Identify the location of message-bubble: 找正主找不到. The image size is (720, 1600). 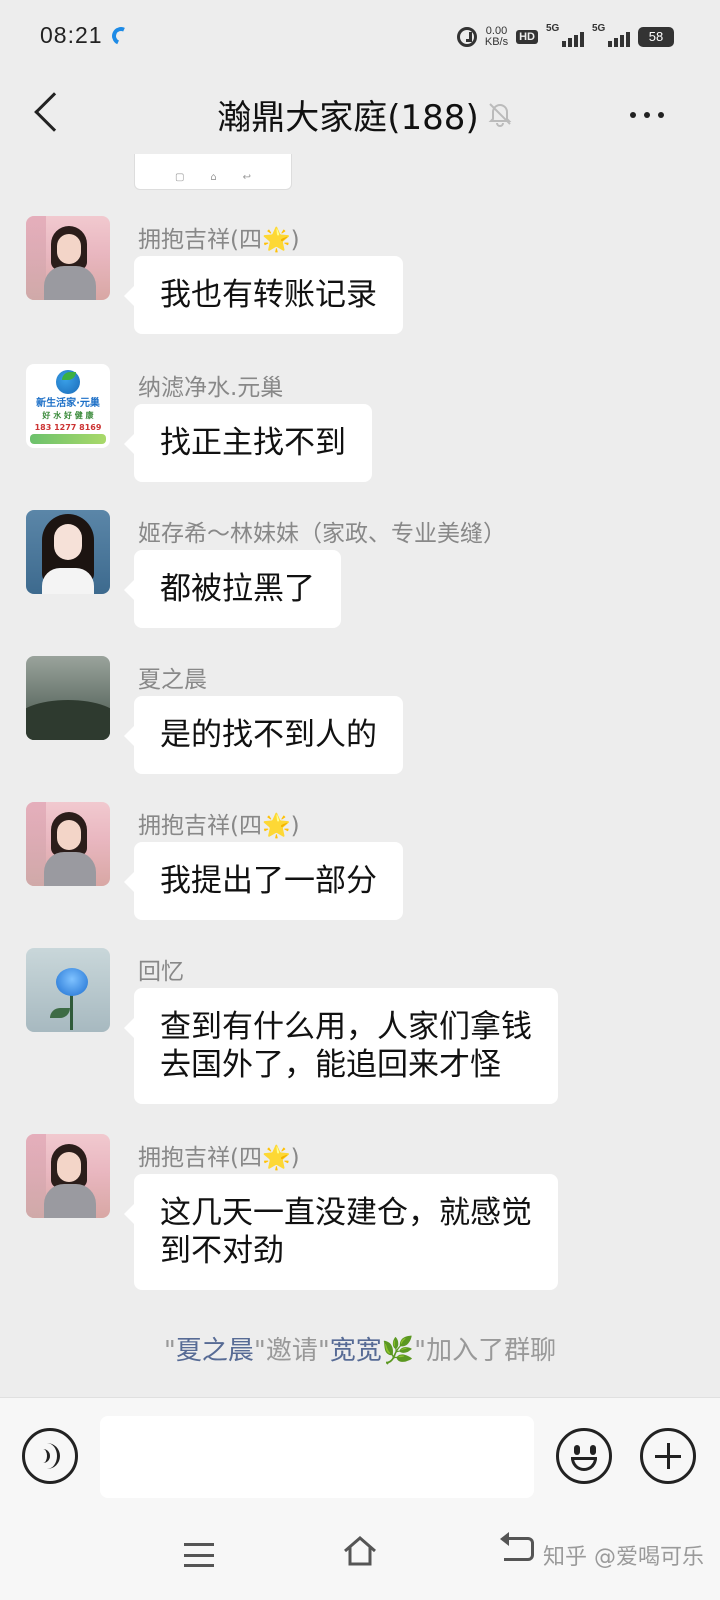
(248, 443).